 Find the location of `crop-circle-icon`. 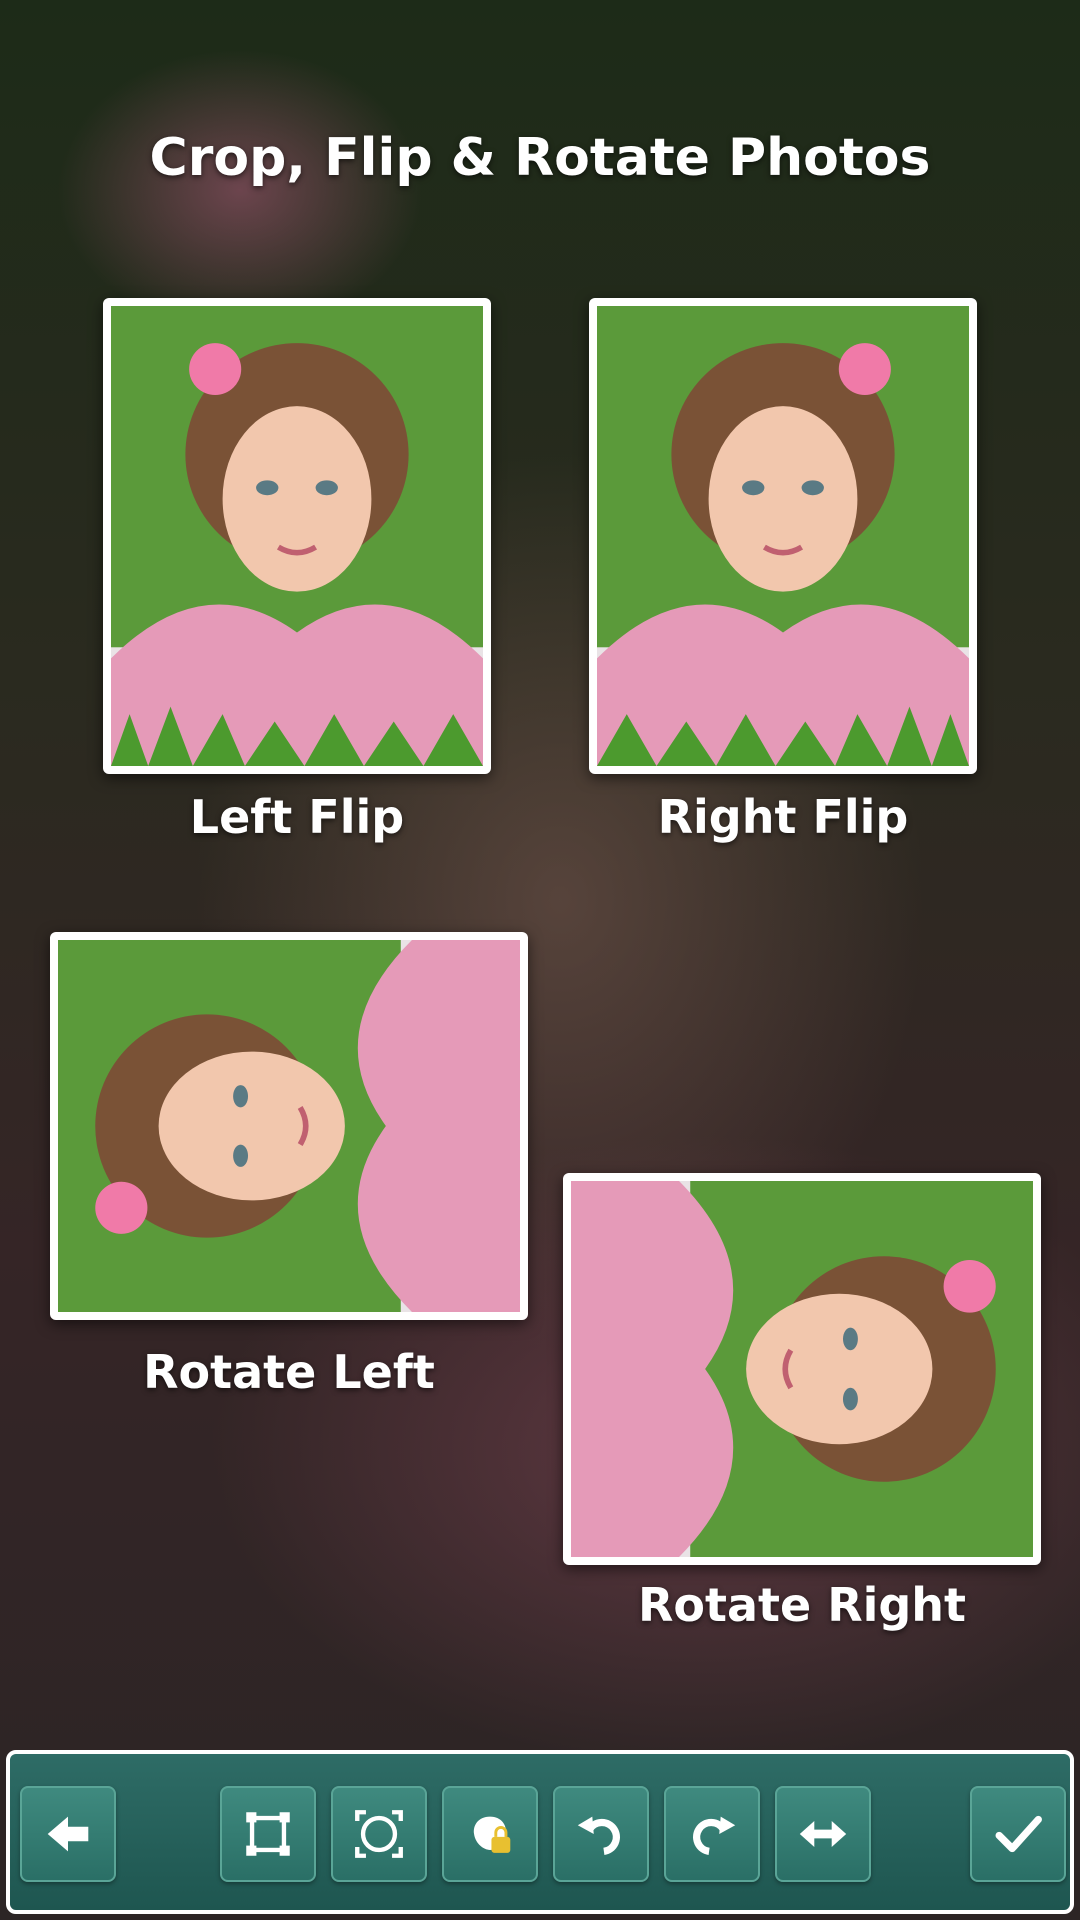

crop-circle-icon is located at coordinates (379, 1834).